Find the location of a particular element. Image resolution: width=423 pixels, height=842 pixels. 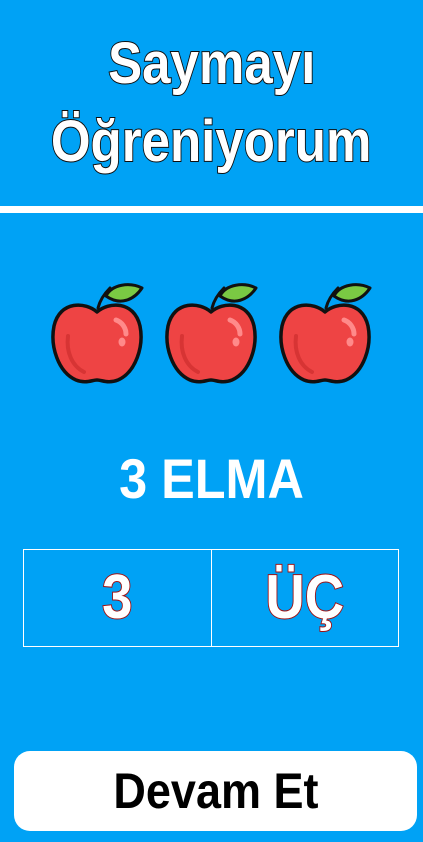

answer-word: ÜÇ is located at coordinates (304, 597).